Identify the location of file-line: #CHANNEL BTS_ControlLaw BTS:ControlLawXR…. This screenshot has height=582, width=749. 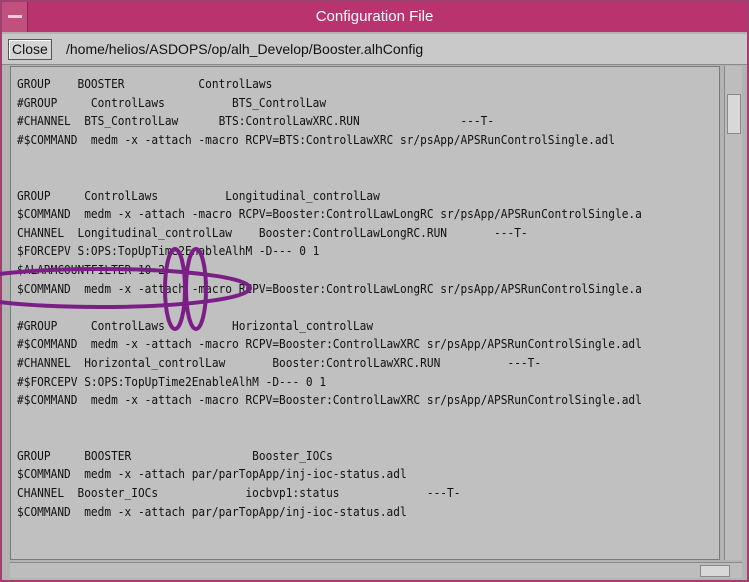
(256, 121).